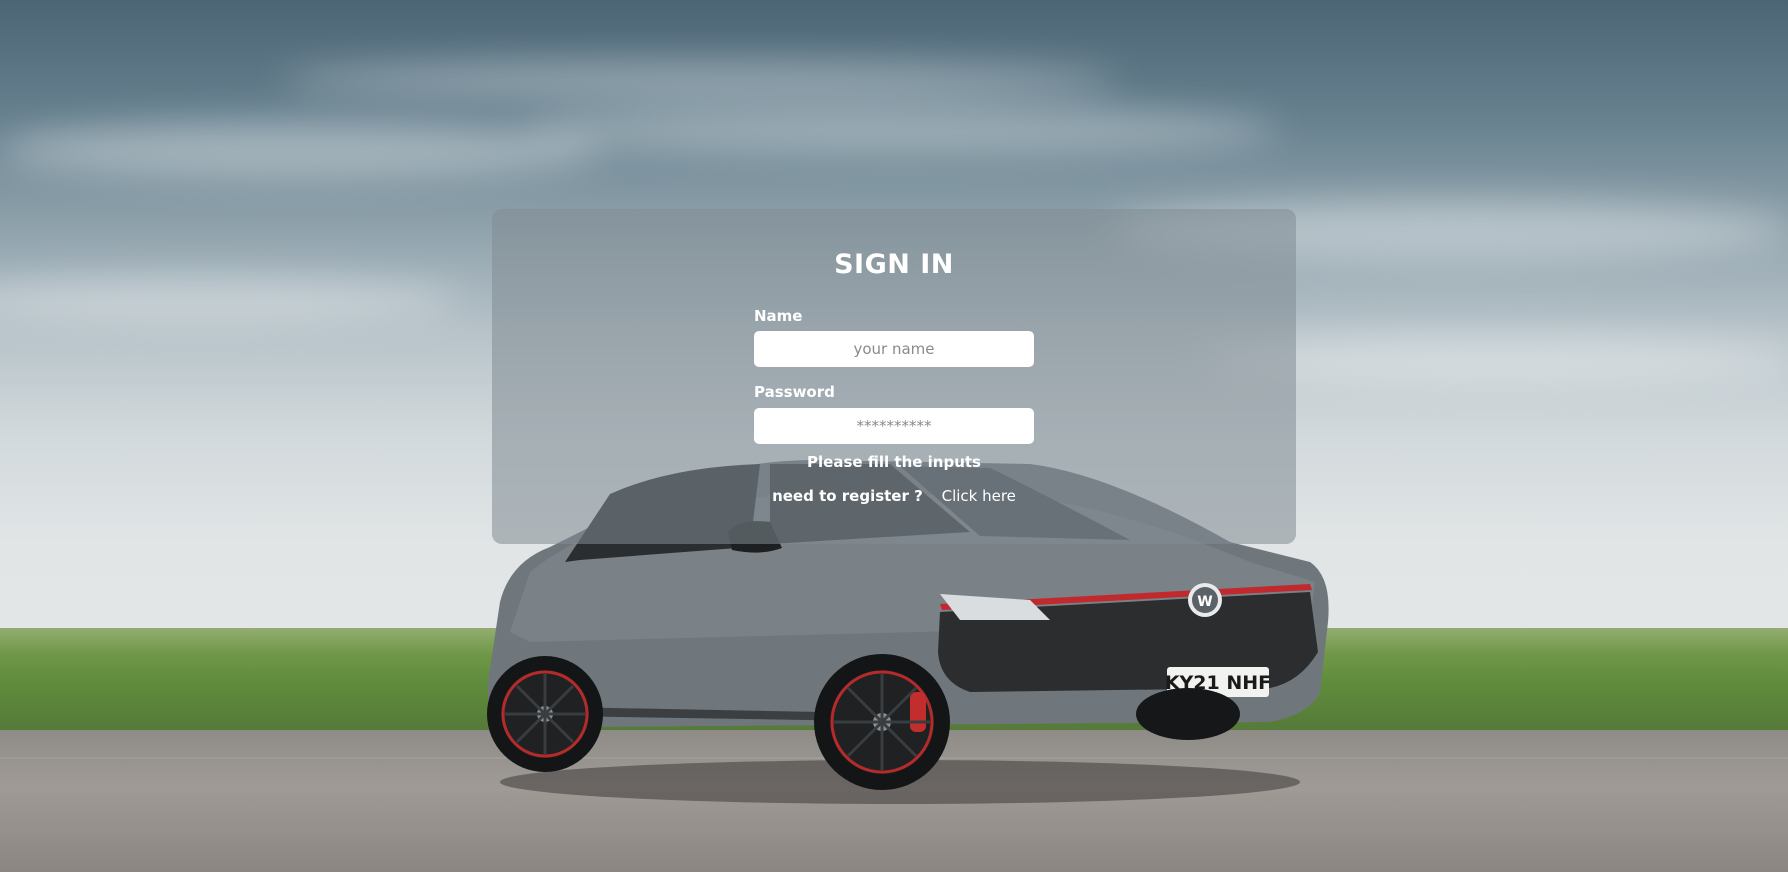 The width and height of the screenshot is (1788, 872). Describe the element at coordinates (894, 462) in the screenshot. I see `validation-message: Please fill the inputs` at that location.